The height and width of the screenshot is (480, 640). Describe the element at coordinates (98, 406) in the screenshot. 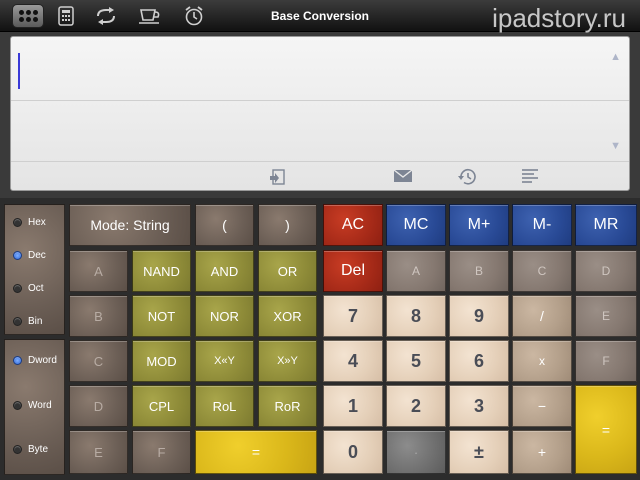

I see `hex-d-key-left: D` at that location.